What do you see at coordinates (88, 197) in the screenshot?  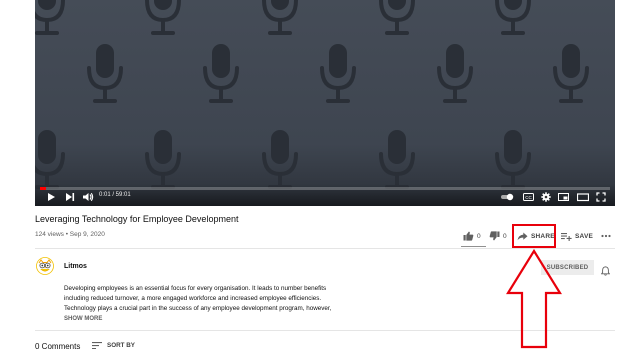 I see `volume-icon` at bounding box center [88, 197].